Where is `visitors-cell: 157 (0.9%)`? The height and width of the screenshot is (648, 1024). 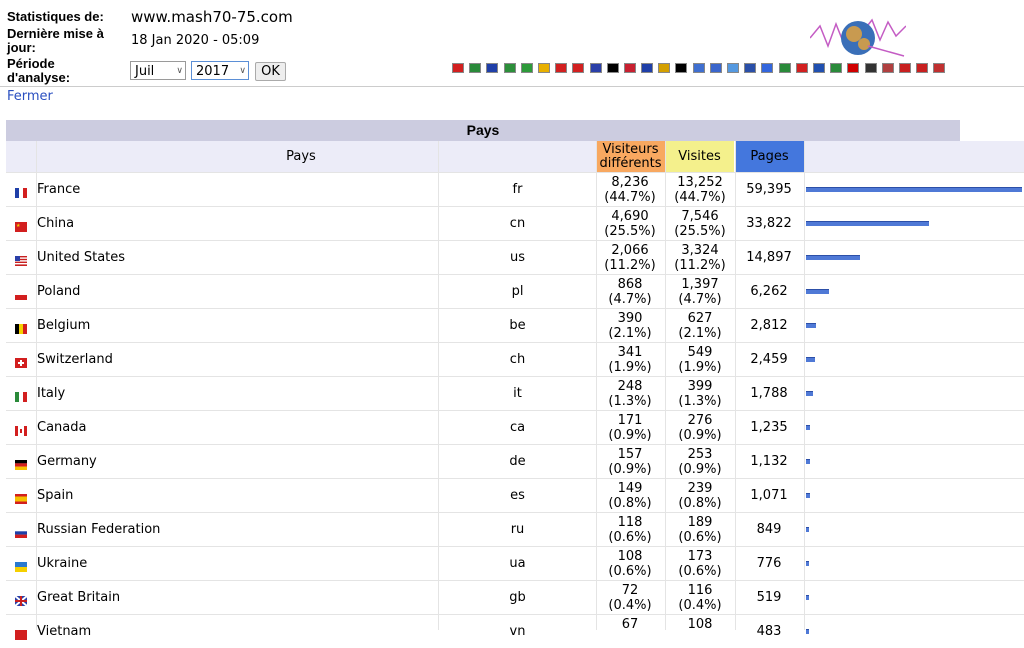
visitors-cell: 157 (0.9%) is located at coordinates (630, 462).